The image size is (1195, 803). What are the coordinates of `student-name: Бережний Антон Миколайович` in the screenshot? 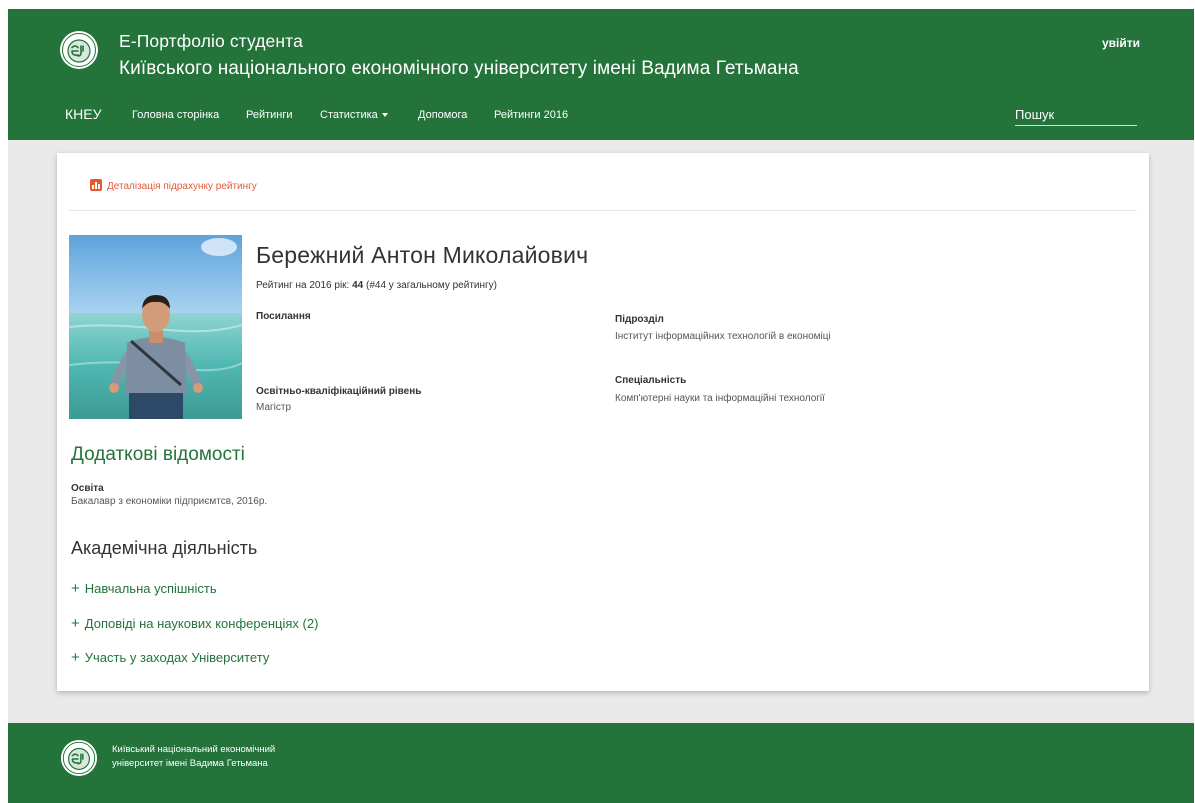 It's located at (422, 255).